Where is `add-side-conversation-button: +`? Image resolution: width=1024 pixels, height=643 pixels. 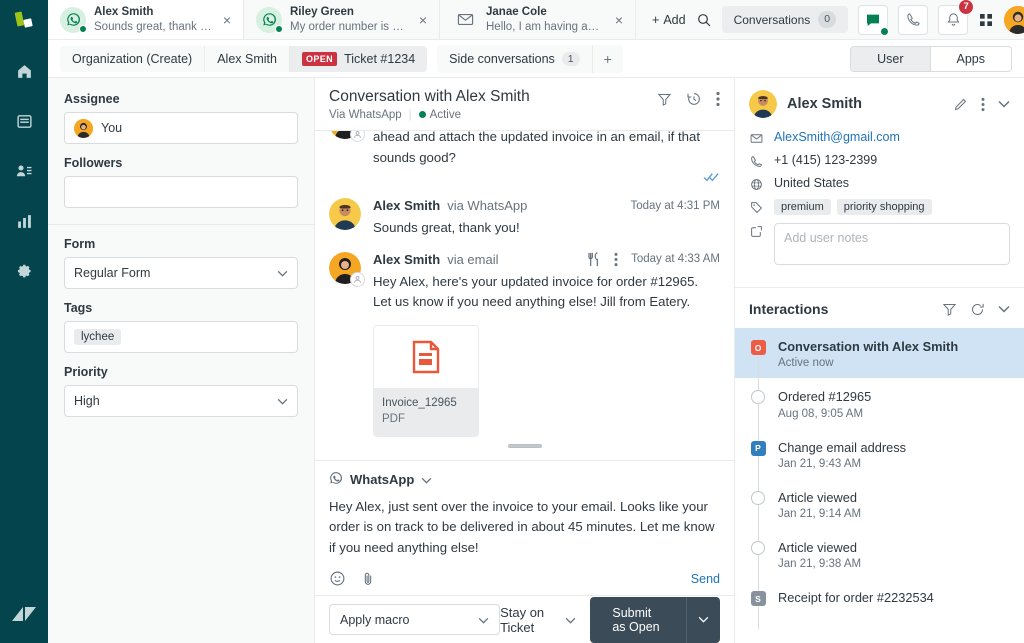 add-side-conversation-button: + is located at coordinates (608, 59).